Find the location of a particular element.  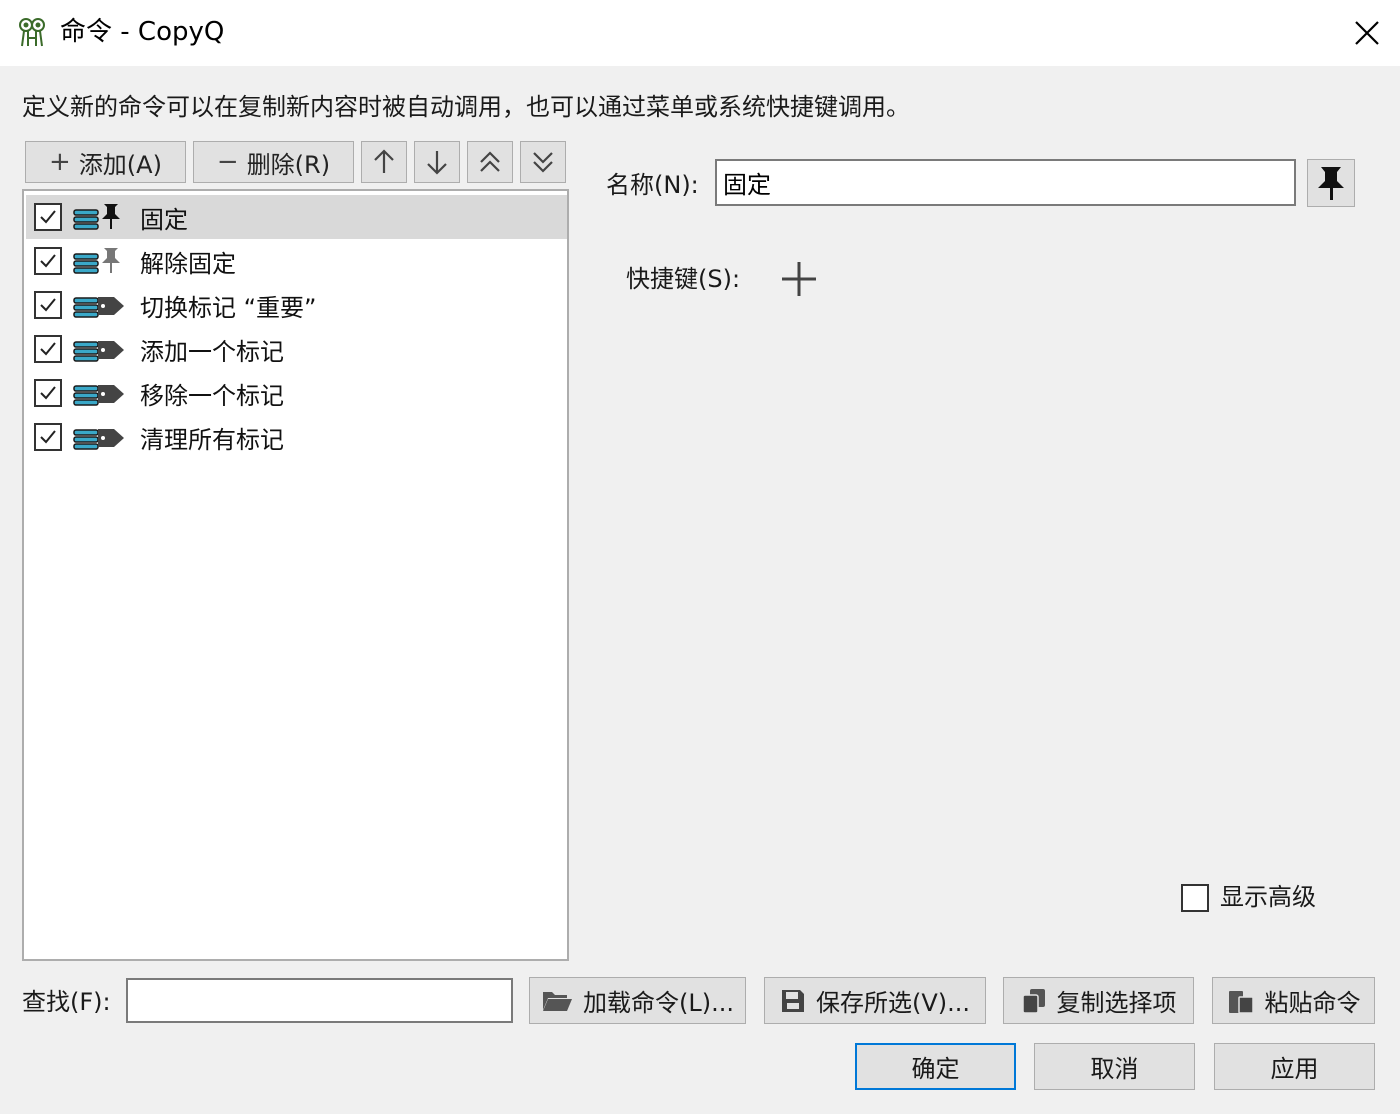

paste-commands-label: 粘贴命令 is located at coordinates (1312, 1003).